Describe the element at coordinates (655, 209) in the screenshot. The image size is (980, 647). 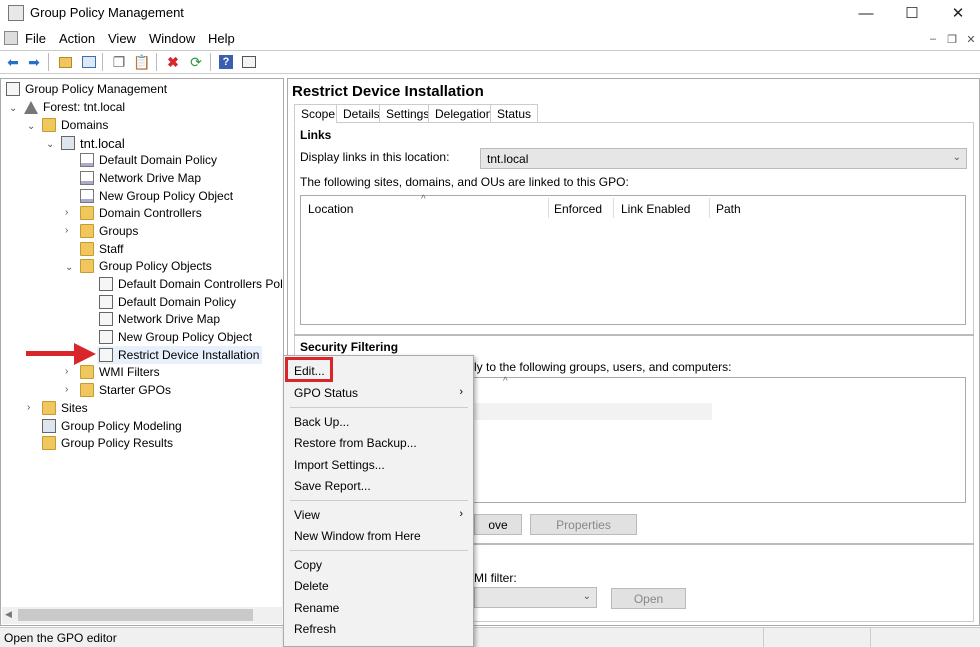
I see `column-link-enabled: Link Enabled` at that location.